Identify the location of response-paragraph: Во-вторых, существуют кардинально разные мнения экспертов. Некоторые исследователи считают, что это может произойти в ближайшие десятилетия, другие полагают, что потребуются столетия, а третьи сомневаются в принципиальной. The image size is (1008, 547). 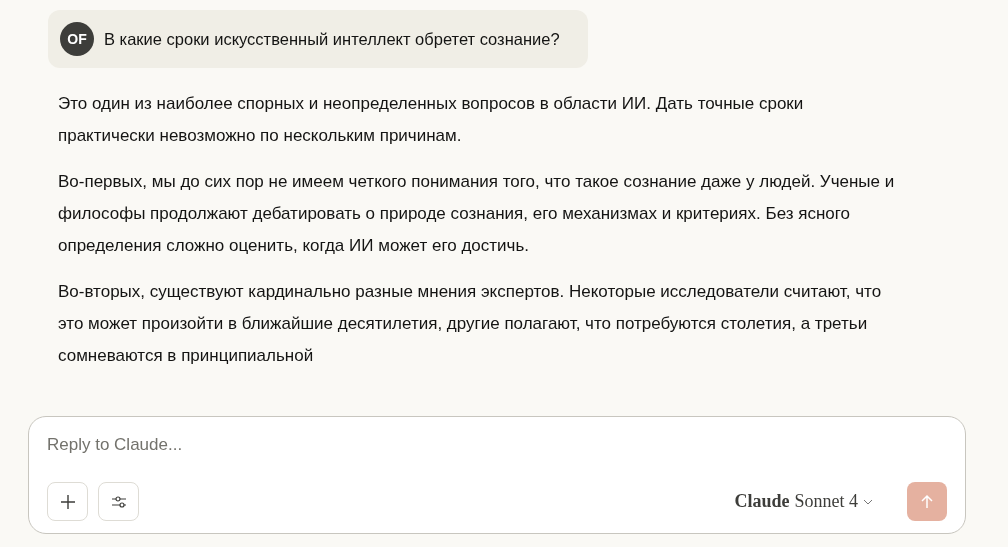
(470, 324).